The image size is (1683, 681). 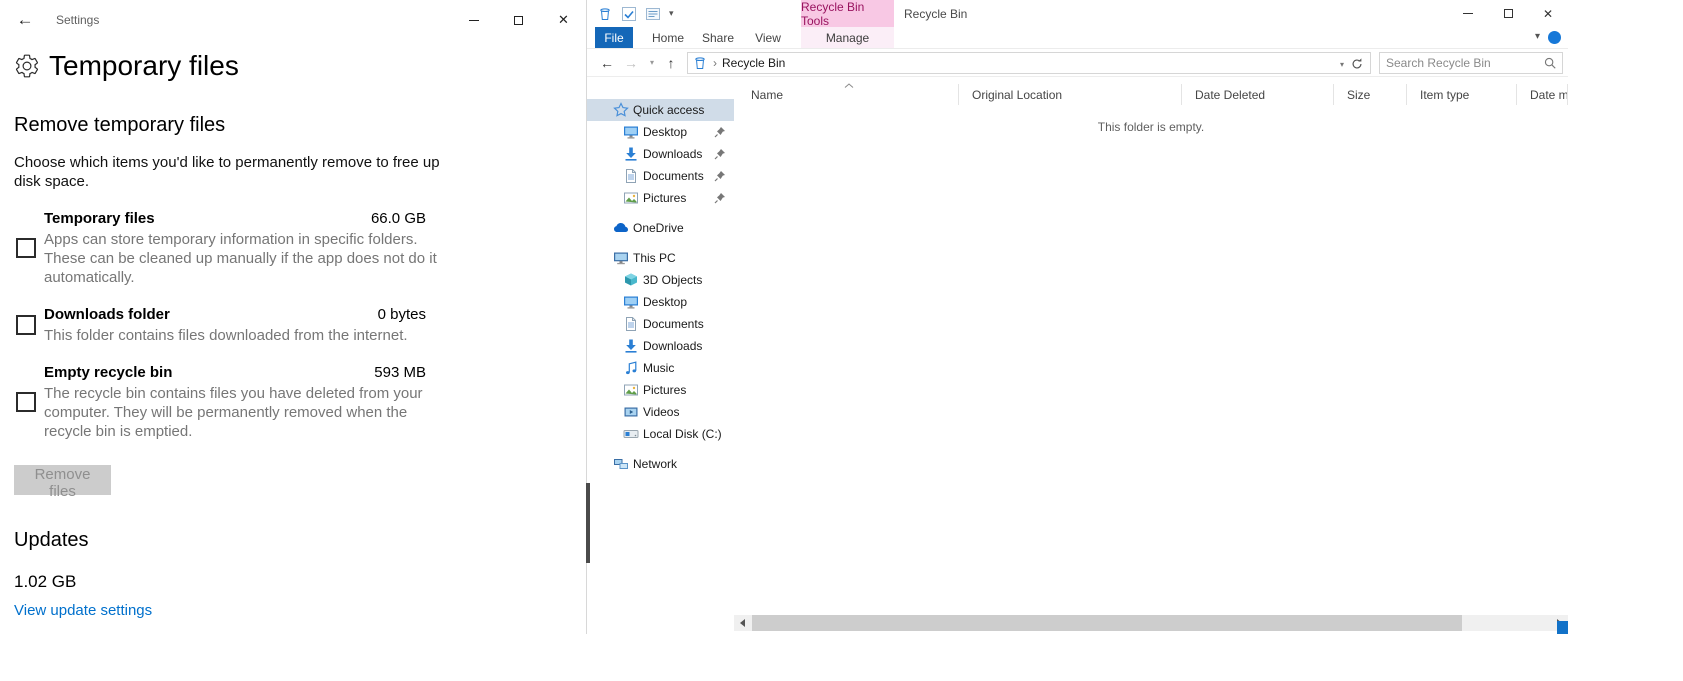 What do you see at coordinates (1370, 94) in the screenshot?
I see `column-header-size: Size` at bounding box center [1370, 94].